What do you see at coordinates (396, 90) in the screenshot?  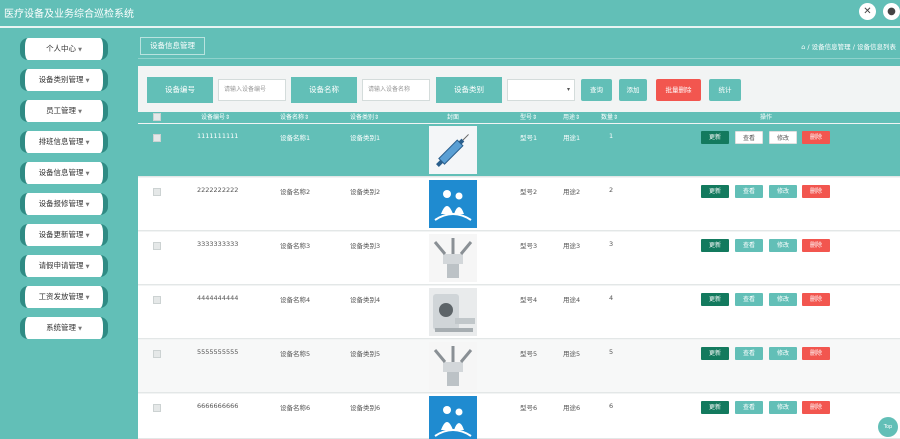 I see `device-name-input: 请输入设备名称` at bounding box center [396, 90].